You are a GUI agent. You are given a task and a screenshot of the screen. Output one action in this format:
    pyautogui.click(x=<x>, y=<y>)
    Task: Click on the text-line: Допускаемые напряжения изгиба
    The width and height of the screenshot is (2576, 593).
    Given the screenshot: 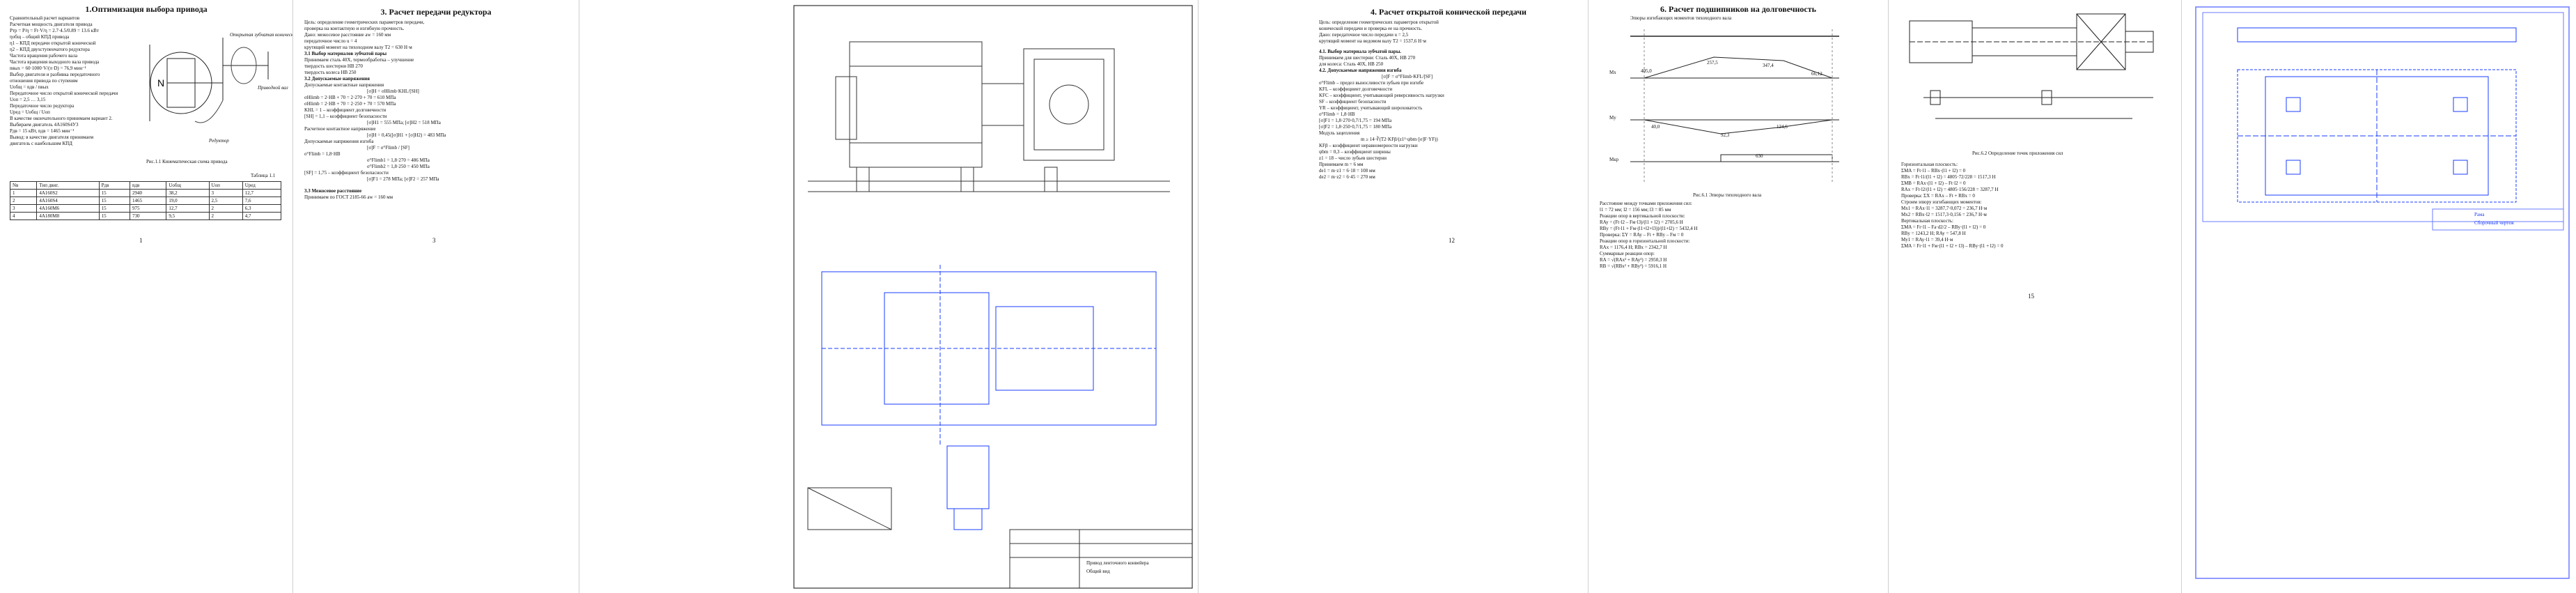 What is the action you would take?
    pyautogui.click(x=339, y=141)
    